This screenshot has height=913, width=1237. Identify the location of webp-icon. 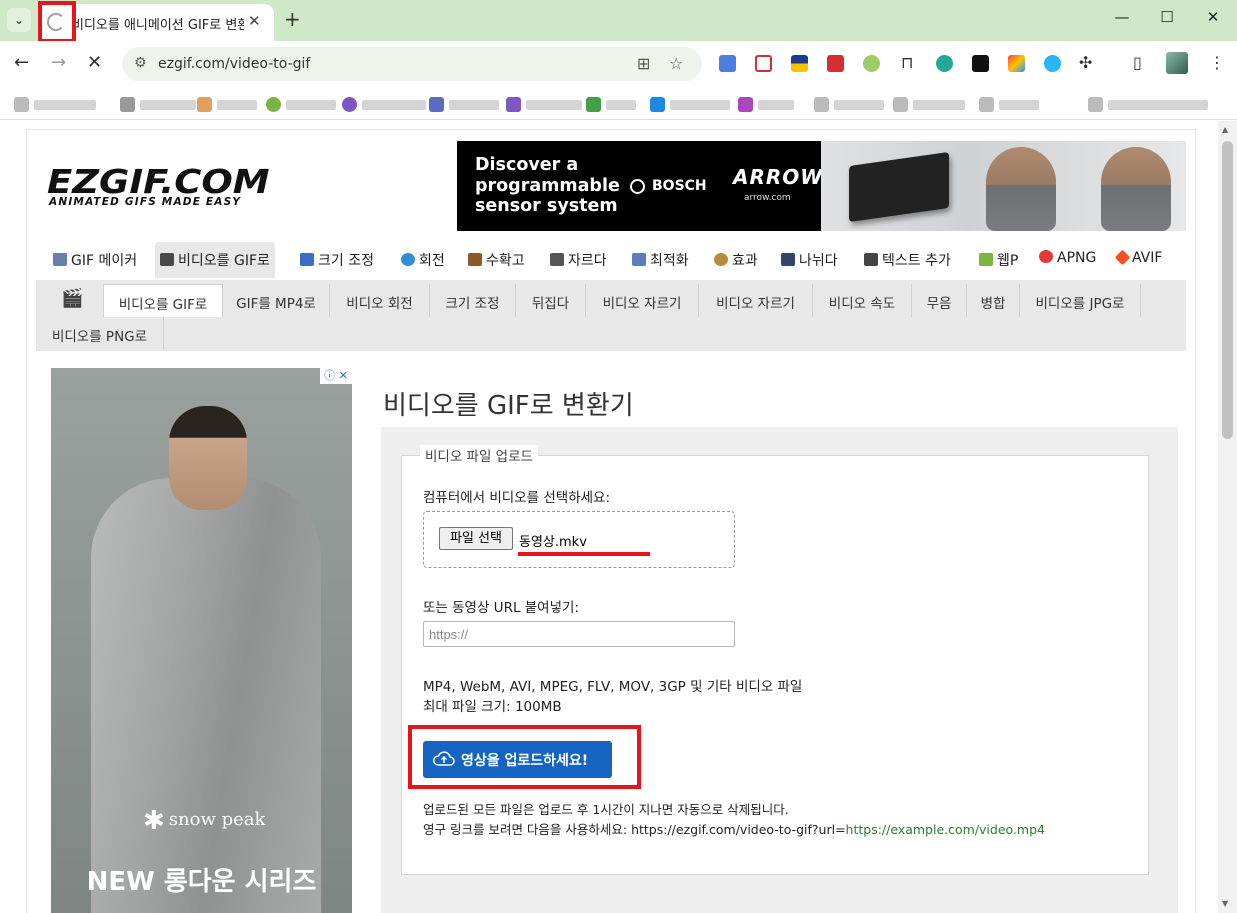
(986, 259).